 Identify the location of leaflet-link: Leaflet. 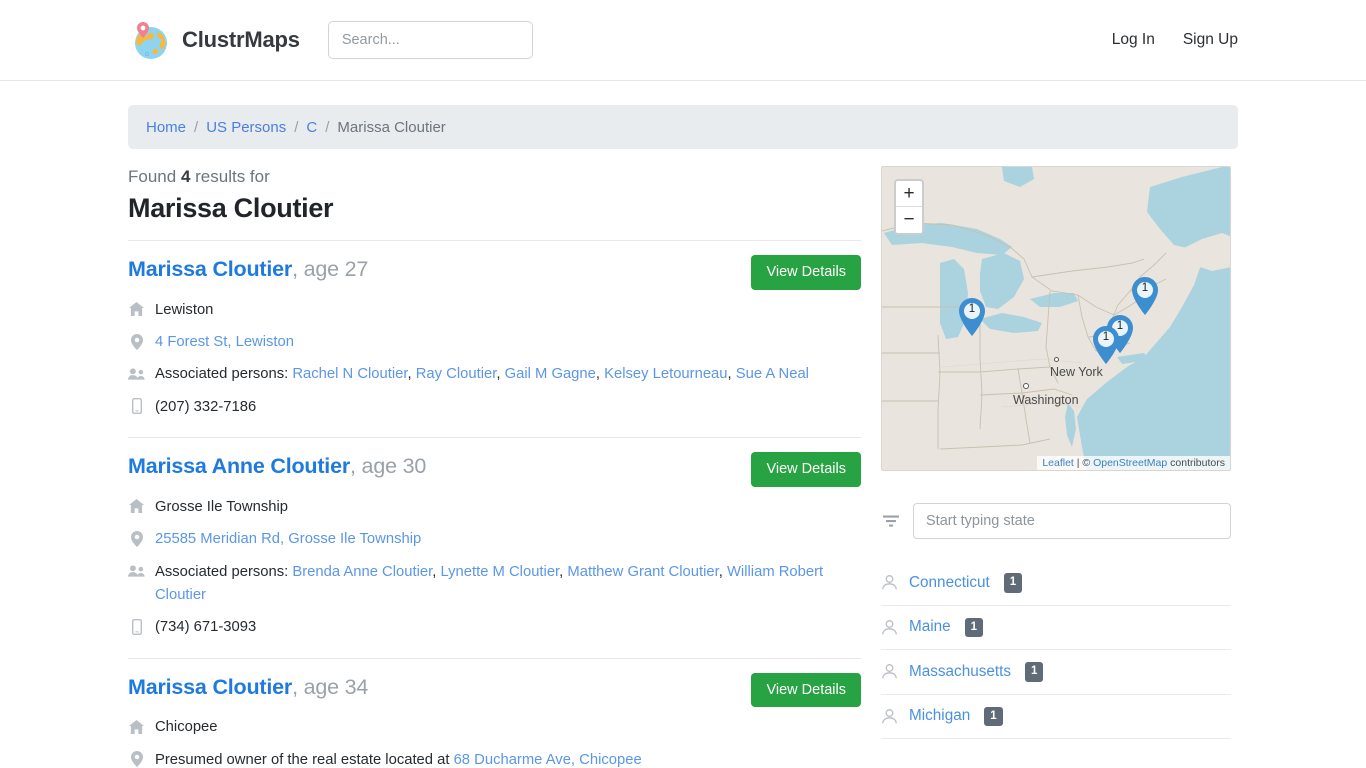
(1058, 463).